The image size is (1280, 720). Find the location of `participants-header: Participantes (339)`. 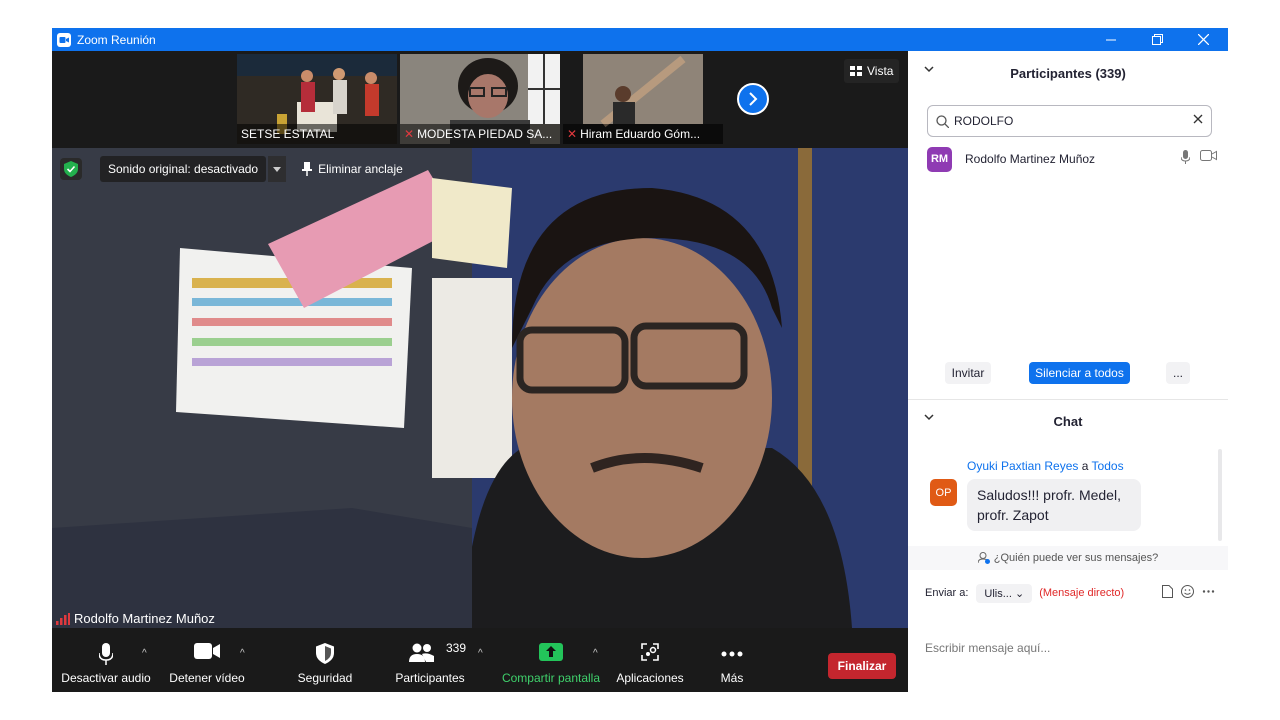

participants-header: Participantes (339) is located at coordinates (1068, 73).